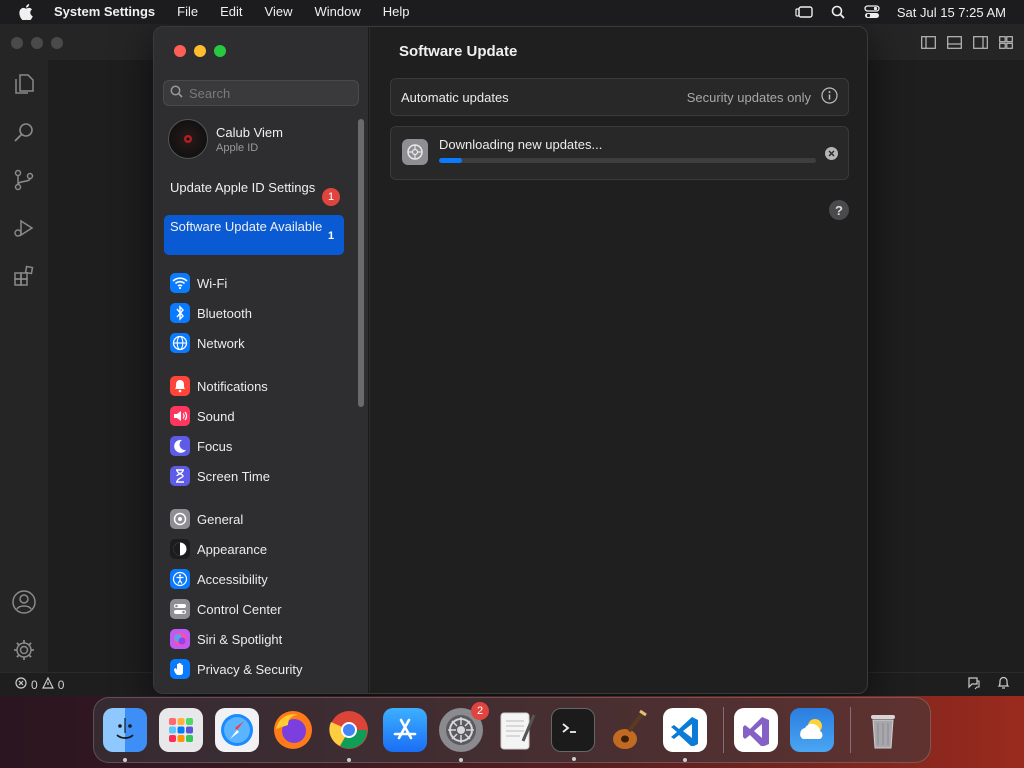 The width and height of the screenshot is (1024, 768). I want to click on sidebar-item-label: Notifications, so click(232, 386).